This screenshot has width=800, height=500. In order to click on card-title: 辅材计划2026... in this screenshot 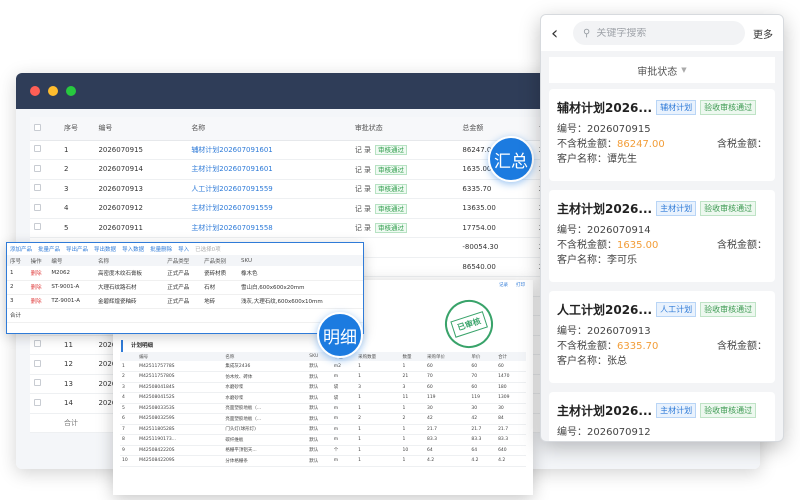, I will do `click(605, 108)`.